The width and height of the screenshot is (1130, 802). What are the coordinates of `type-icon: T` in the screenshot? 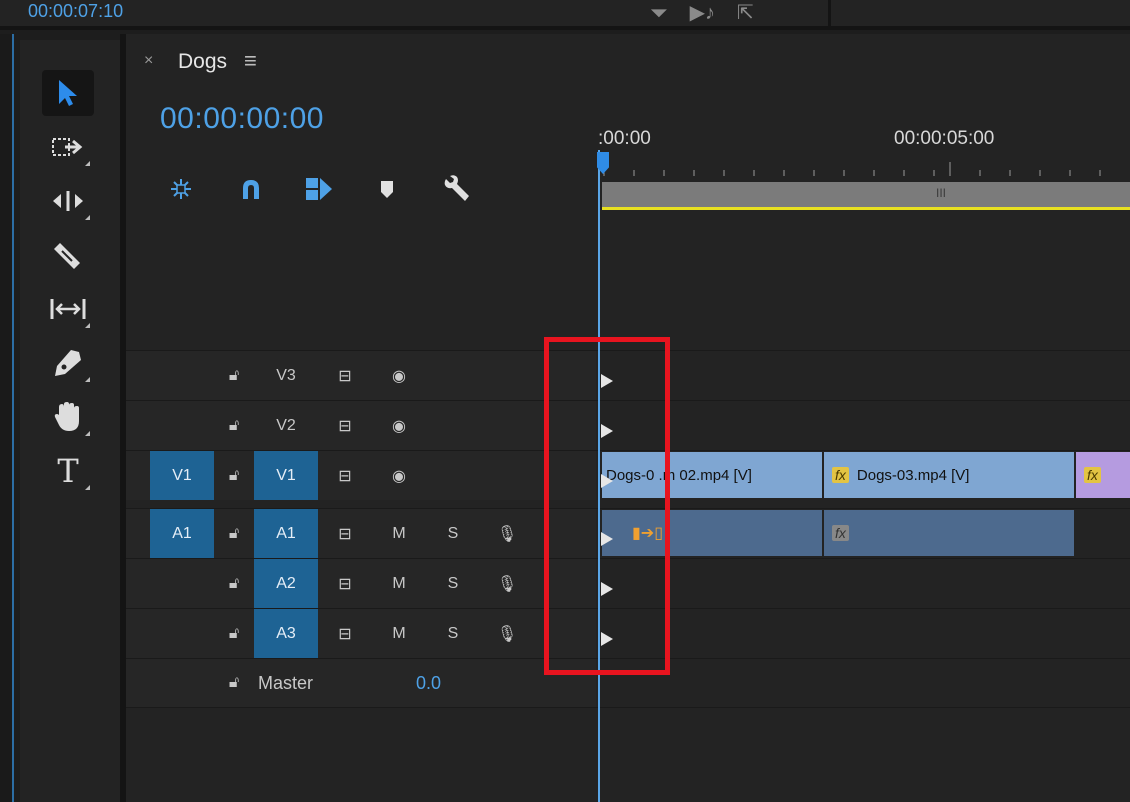 It's located at (68, 471).